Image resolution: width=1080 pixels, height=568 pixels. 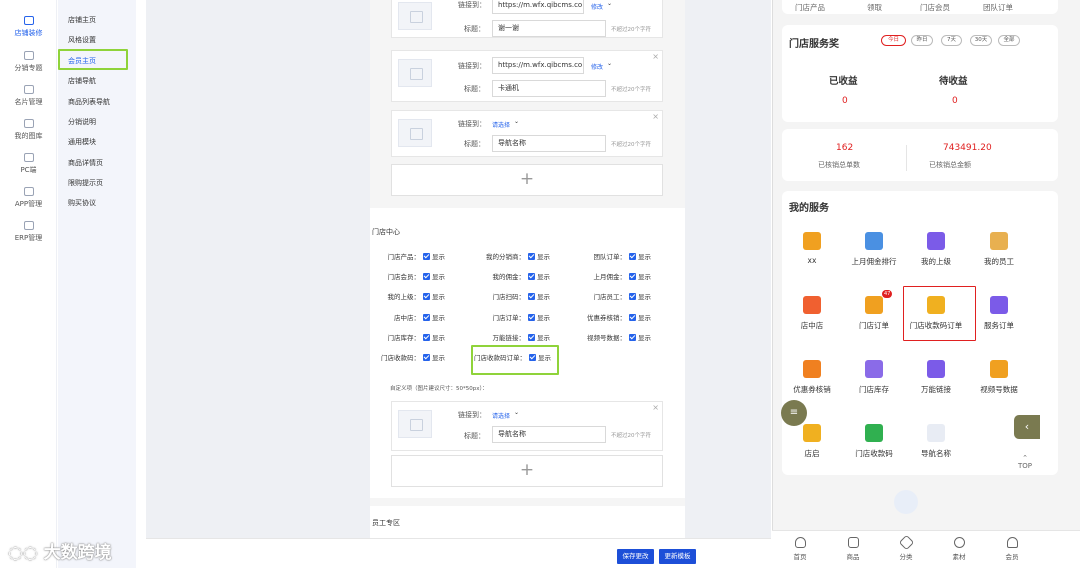 I want to click on tab-category: 分类, so click(x=906, y=547).